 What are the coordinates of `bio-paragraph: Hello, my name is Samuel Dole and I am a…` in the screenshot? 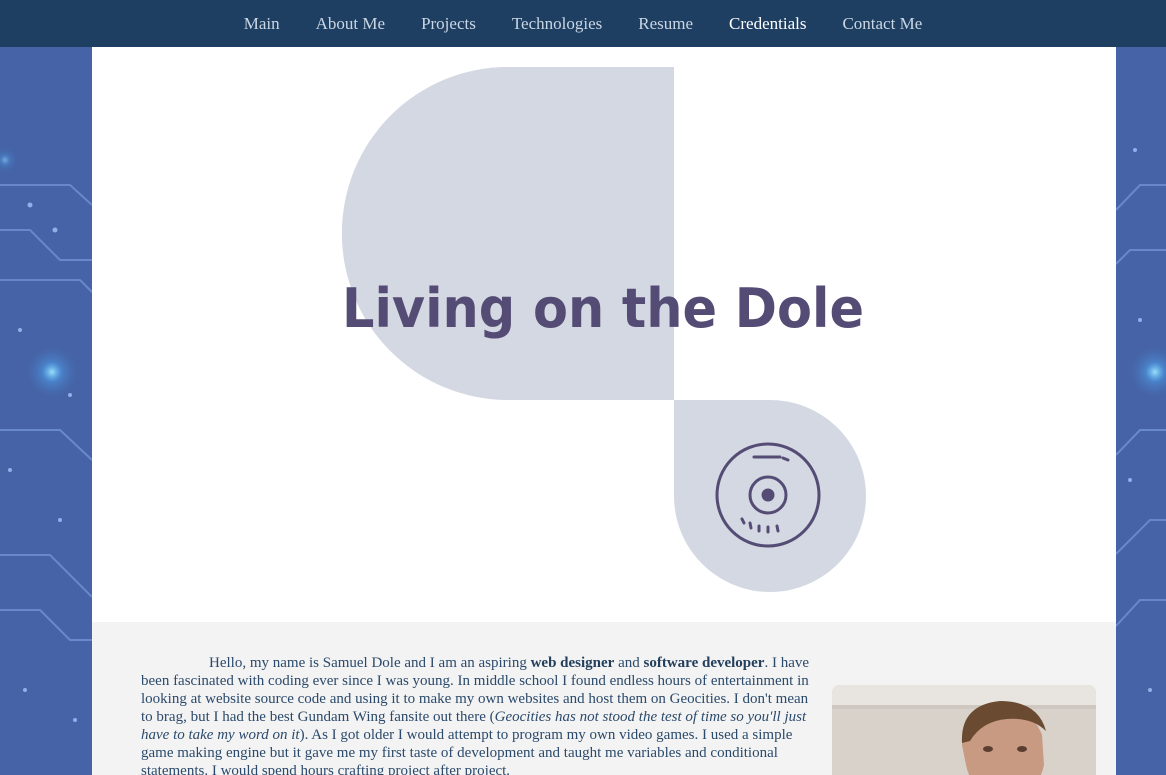 It's located at (479, 714).